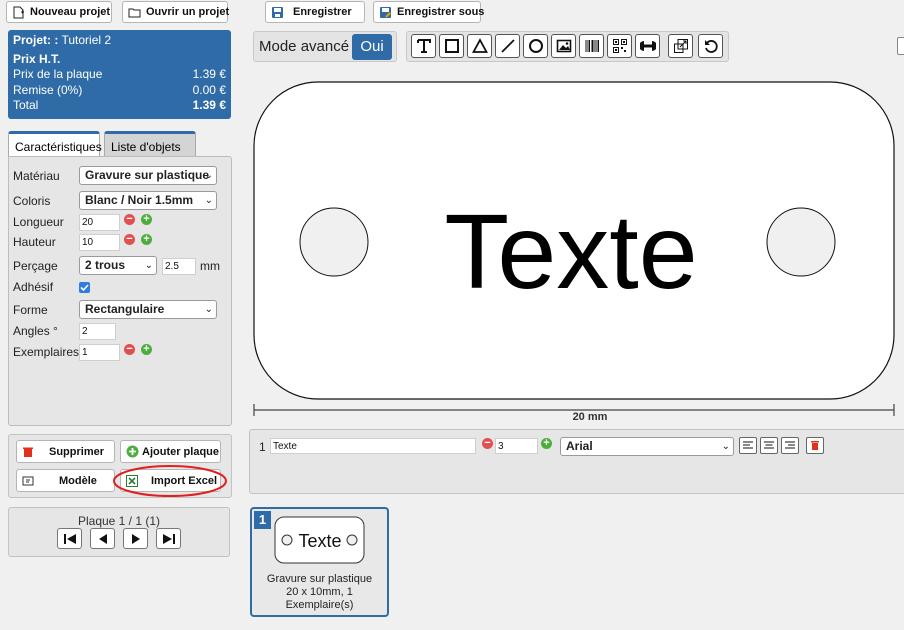  What do you see at coordinates (428, 12) in the screenshot?
I see `save-as-button: Enregistrer sous` at bounding box center [428, 12].